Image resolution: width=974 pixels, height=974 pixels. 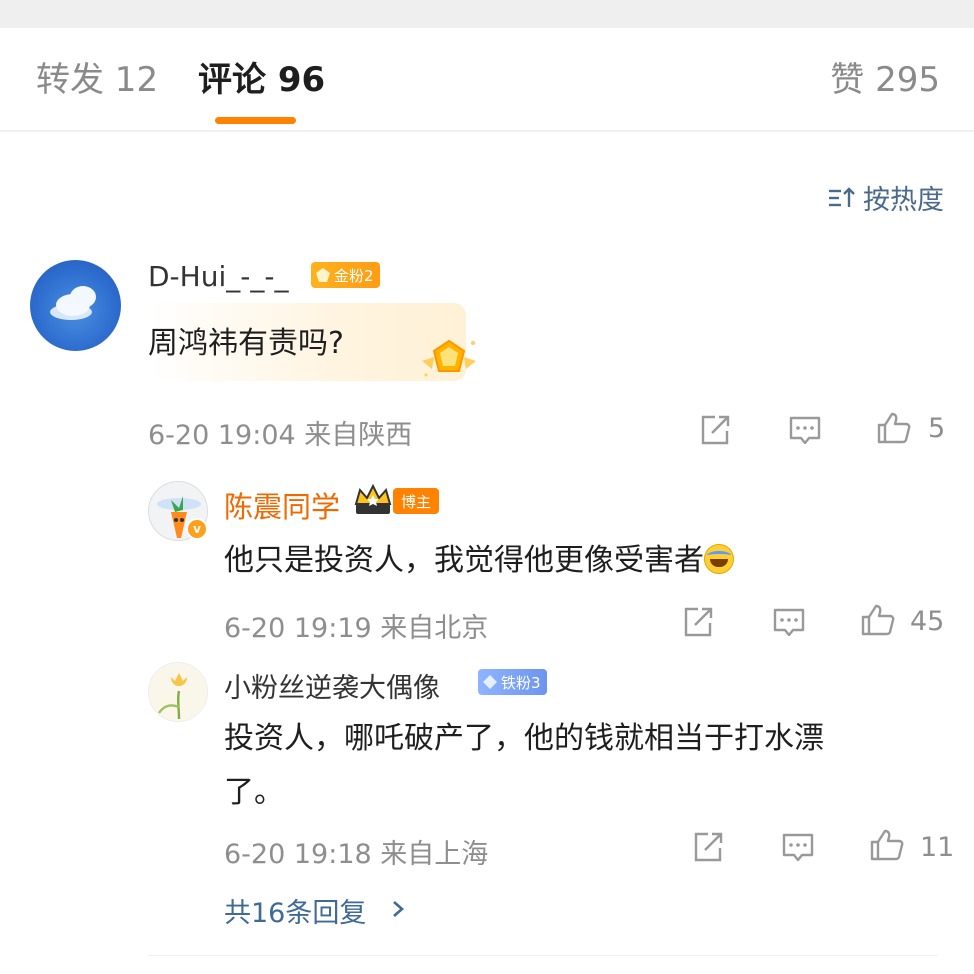 What do you see at coordinates (903, 200) in the screenshot?
I see `sort-label: 按热度` at bounding box center [903, 200].